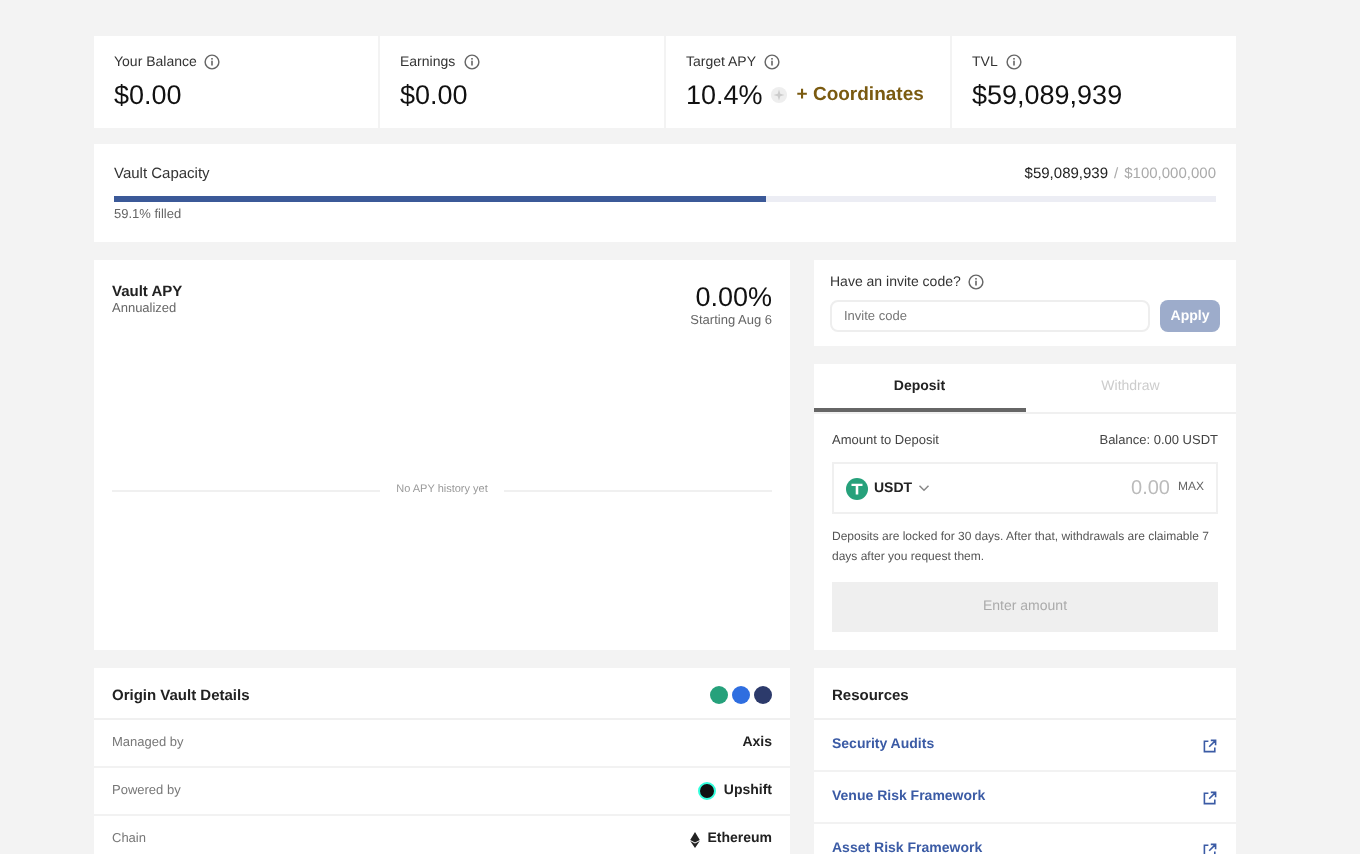 This screenshot has height=854, width=1360. Describe the element at coordinates (694, 839) in the screenshot. I see `diamond-icon` at that location.